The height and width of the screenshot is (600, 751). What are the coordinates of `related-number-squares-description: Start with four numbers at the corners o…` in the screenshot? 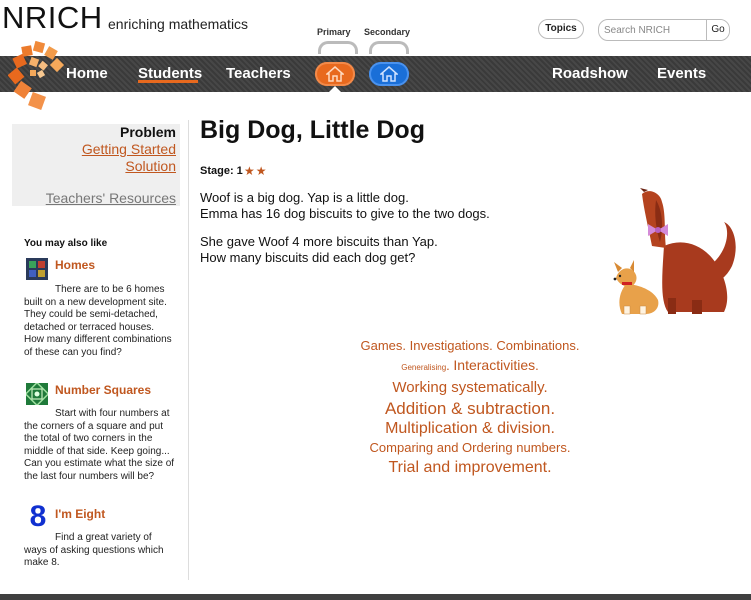 It's located at (99, 445).